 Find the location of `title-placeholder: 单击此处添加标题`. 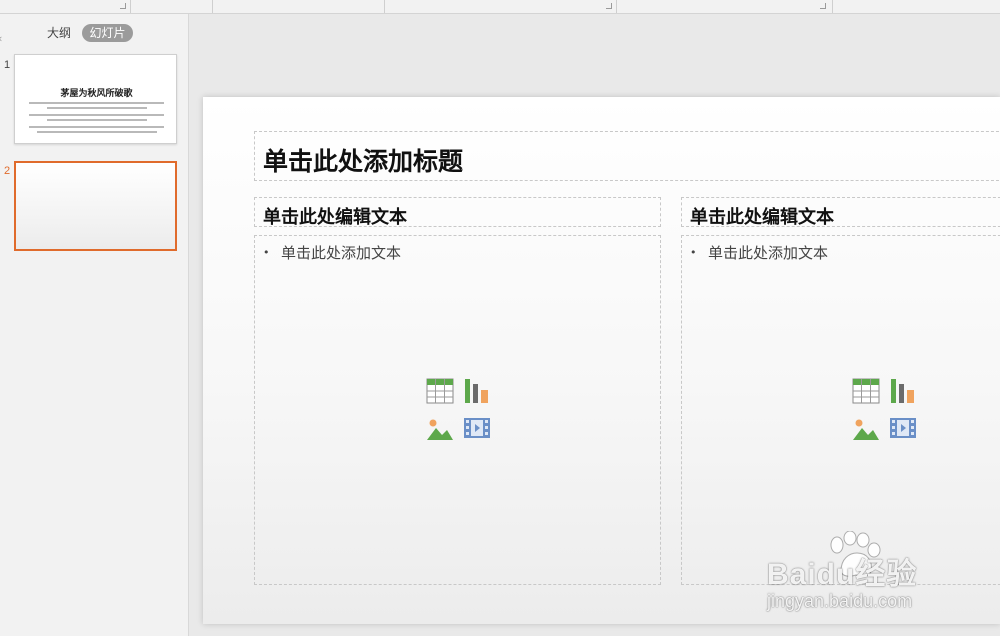

title-placeholder: 单击此处添加标题 is located at coordinates (627, 156).